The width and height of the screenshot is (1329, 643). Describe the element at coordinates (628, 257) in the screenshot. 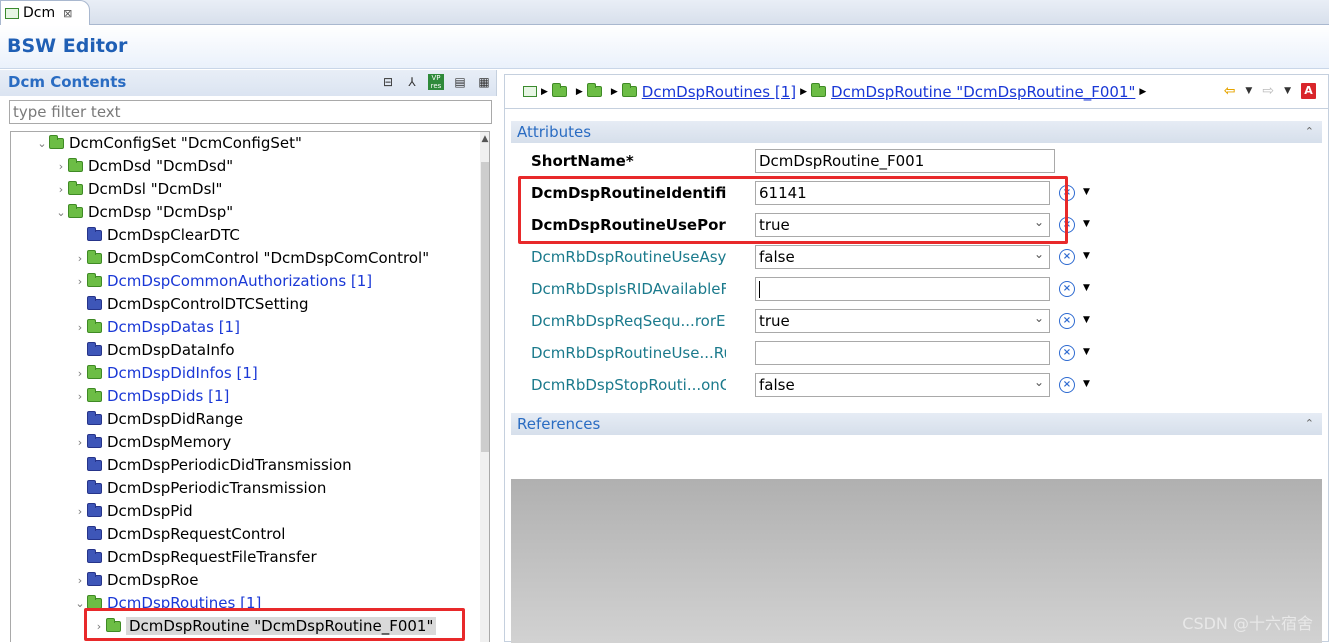

I see `attribute-row: DcmRbDspRoutineUseAsyr` at that location.